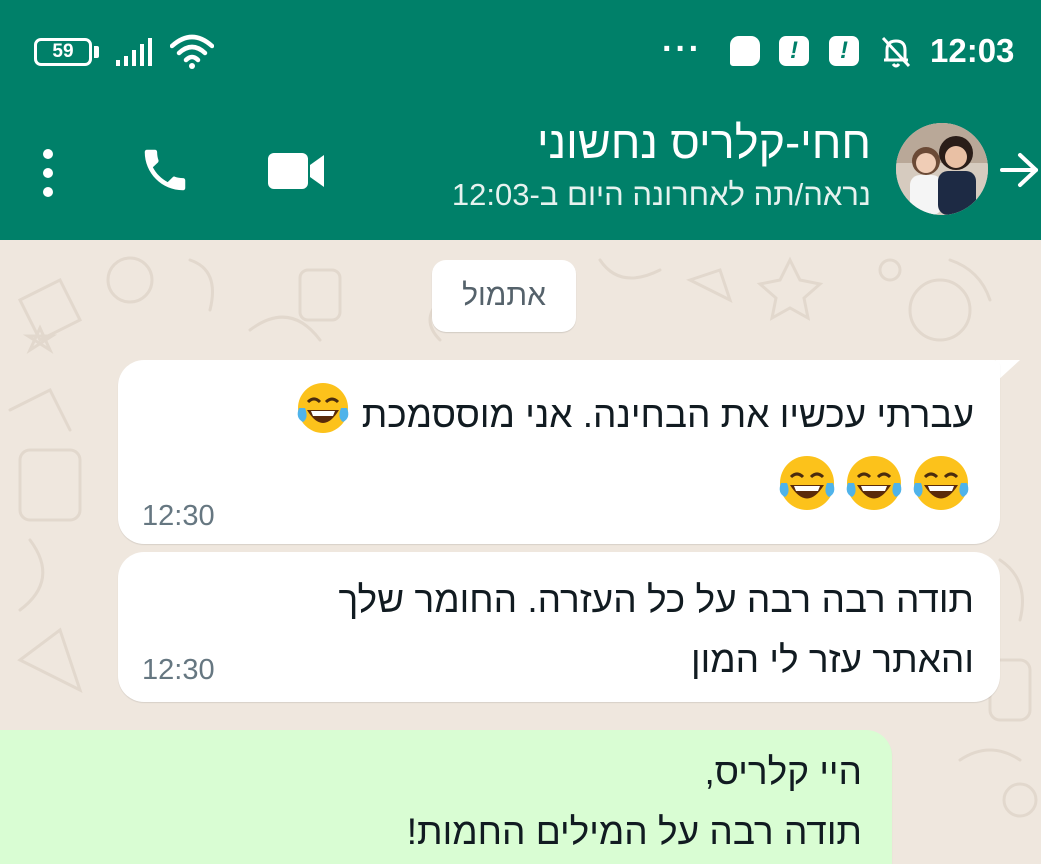 Image resolution: width=1041 pixels, height=864 pixels. Describe the element at coordinates (661, 195) in the screenshot. I see `last-seen-status: נראה/תה לאחרונה היום ב-12:03` at that location.